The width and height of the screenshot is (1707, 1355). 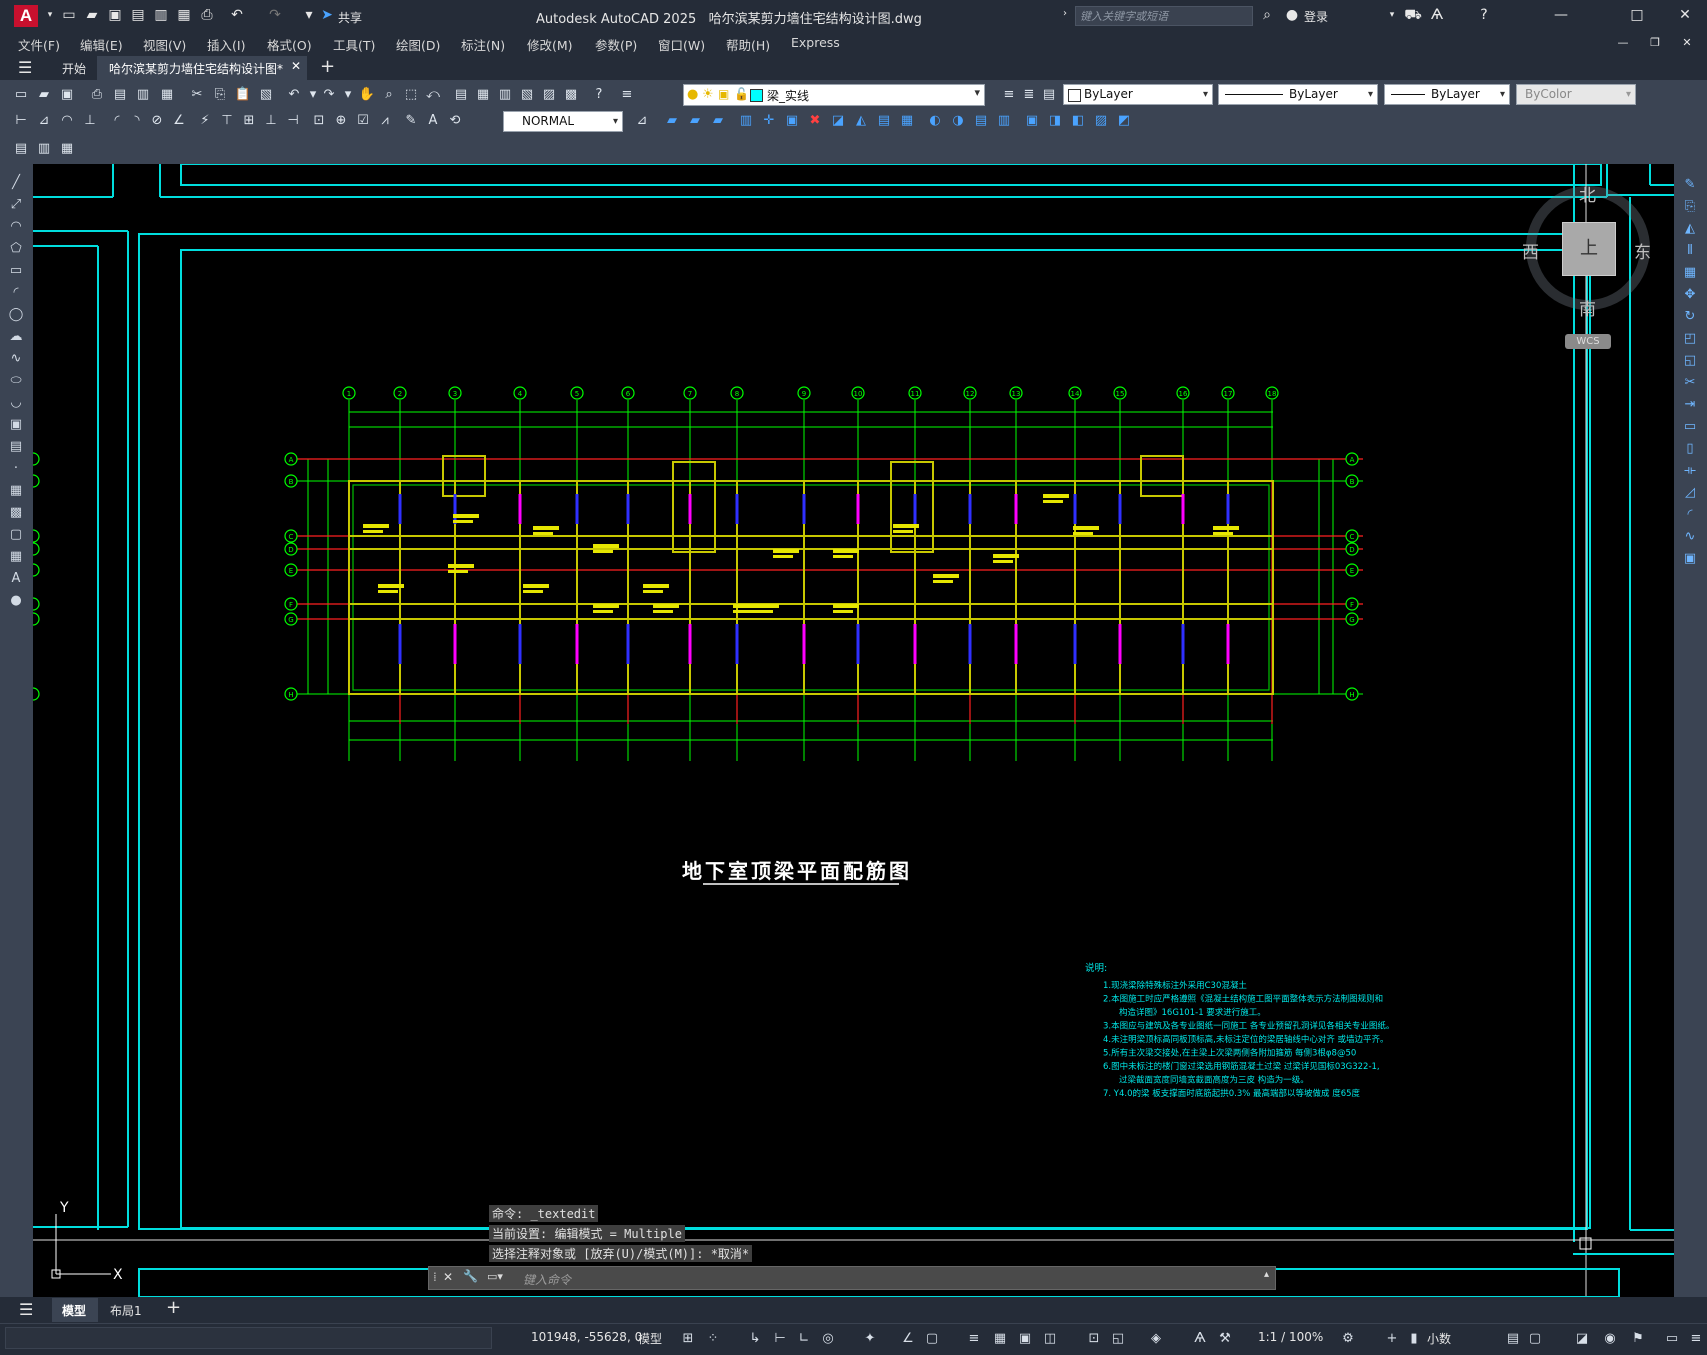 What do you see at coordinates (433, 95) in the screenshot?
I see `zoom-previous-icon: ⤺` at bounding box center [433, 95].